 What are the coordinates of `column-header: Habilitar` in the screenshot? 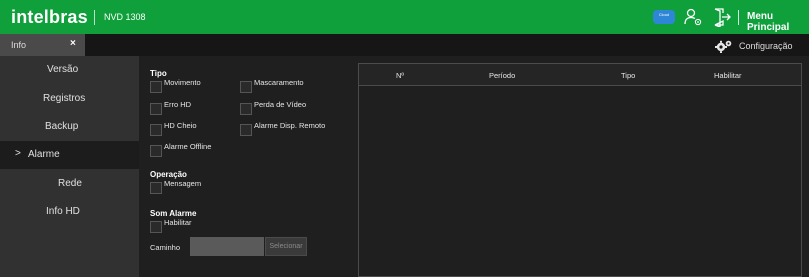 It's located at (728, 75).